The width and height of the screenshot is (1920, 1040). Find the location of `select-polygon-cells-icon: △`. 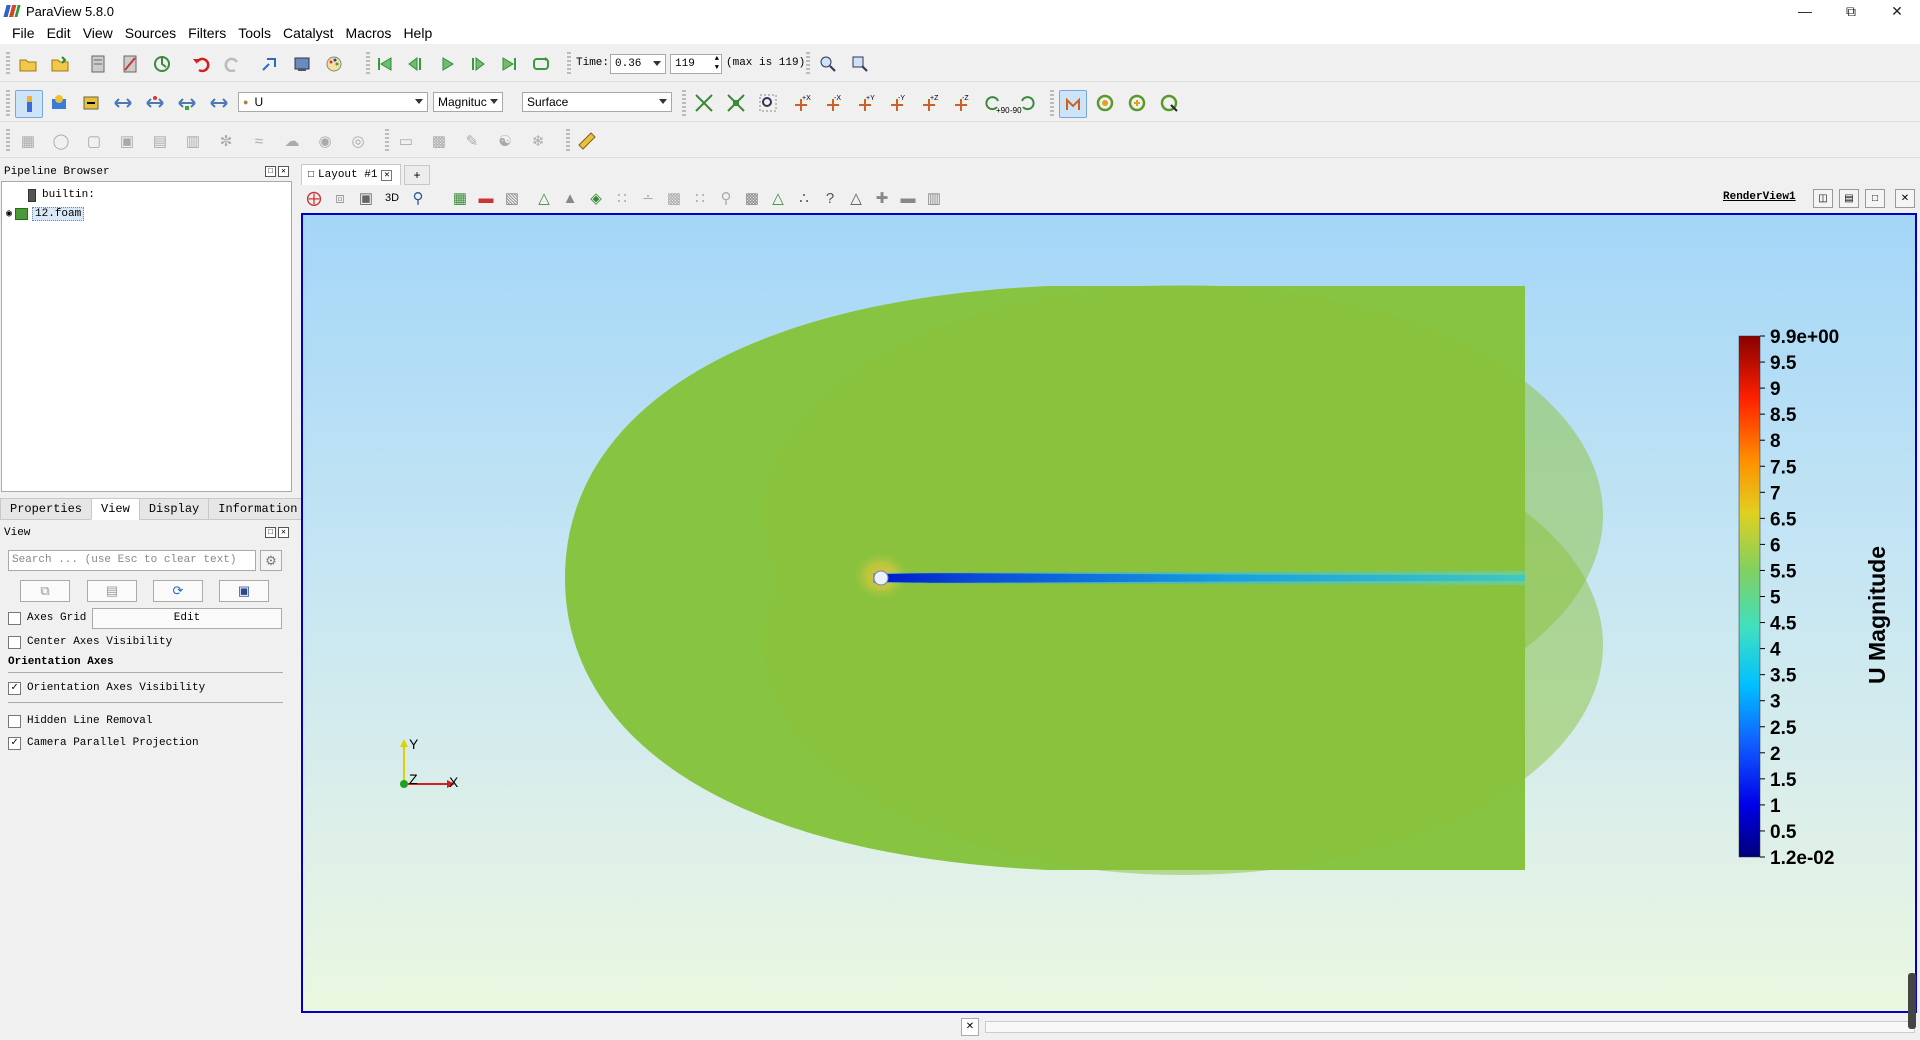

select-polygon-cells-icon: △ is located at coordinates (544, 198).